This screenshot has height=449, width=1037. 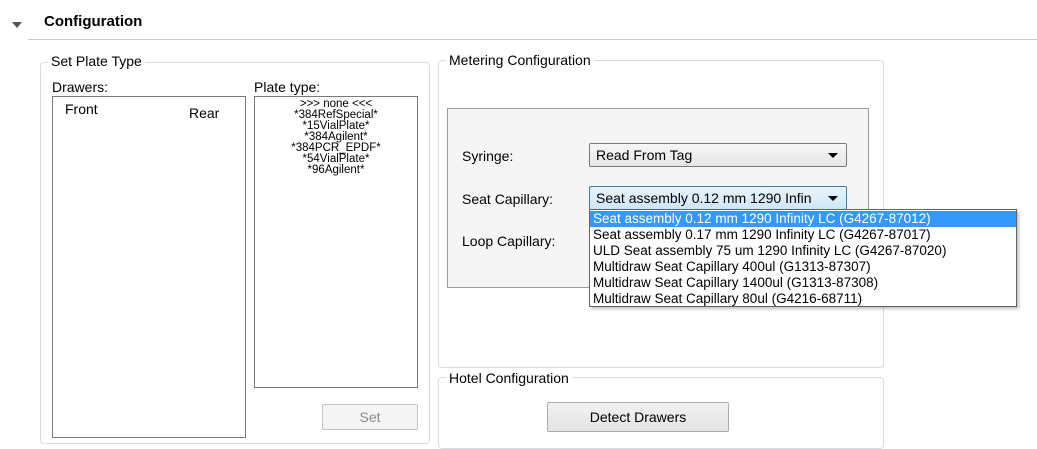 I want to click on collapse-chevron-icon, so click(x=17, y=25).